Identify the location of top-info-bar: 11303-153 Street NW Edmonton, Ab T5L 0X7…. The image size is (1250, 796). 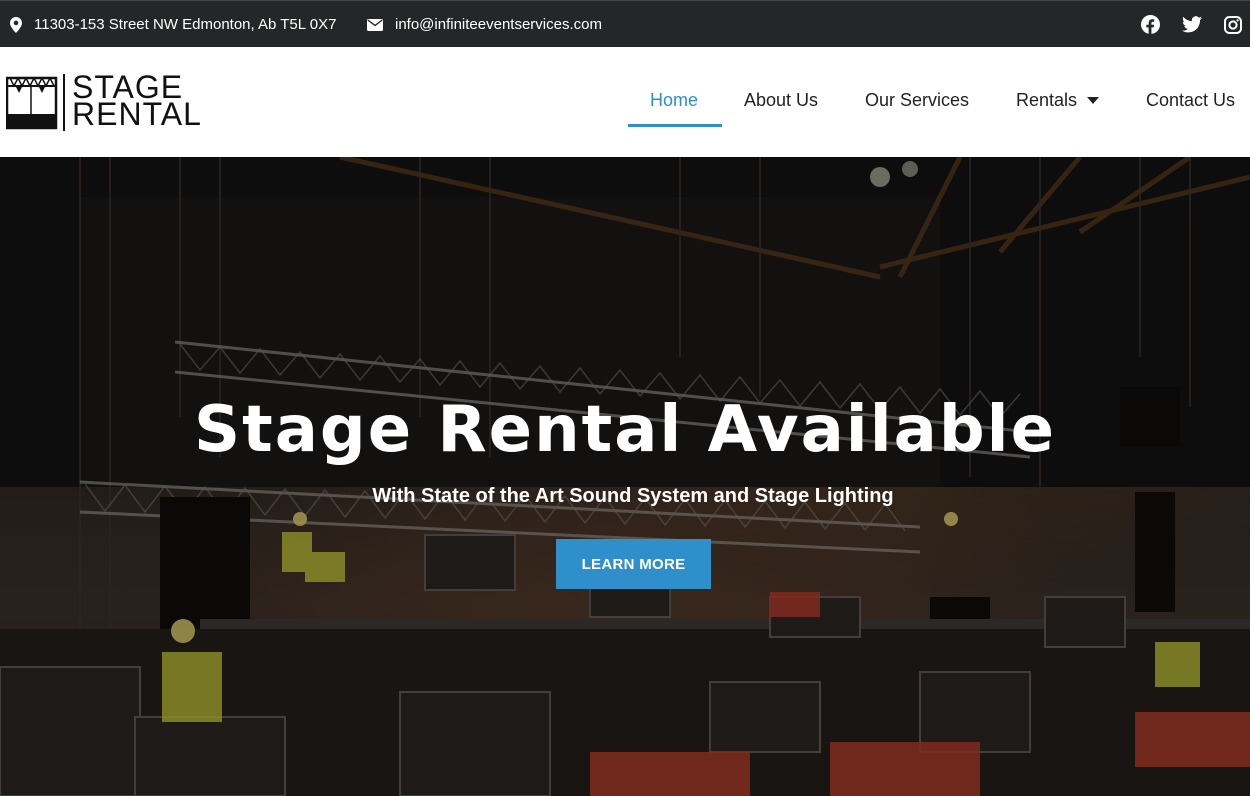
(625, 23).